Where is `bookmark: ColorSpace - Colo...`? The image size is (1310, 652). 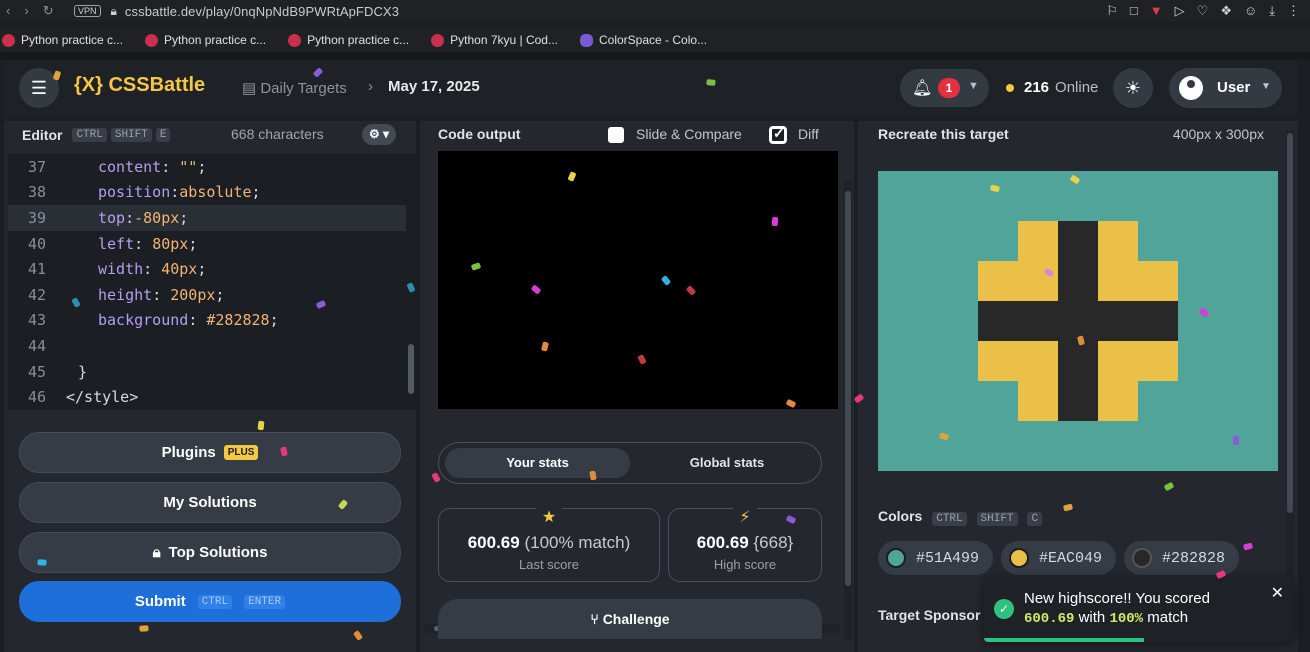
bookmark: ColorSpace - Colo... is located at coordinates (643, 40).